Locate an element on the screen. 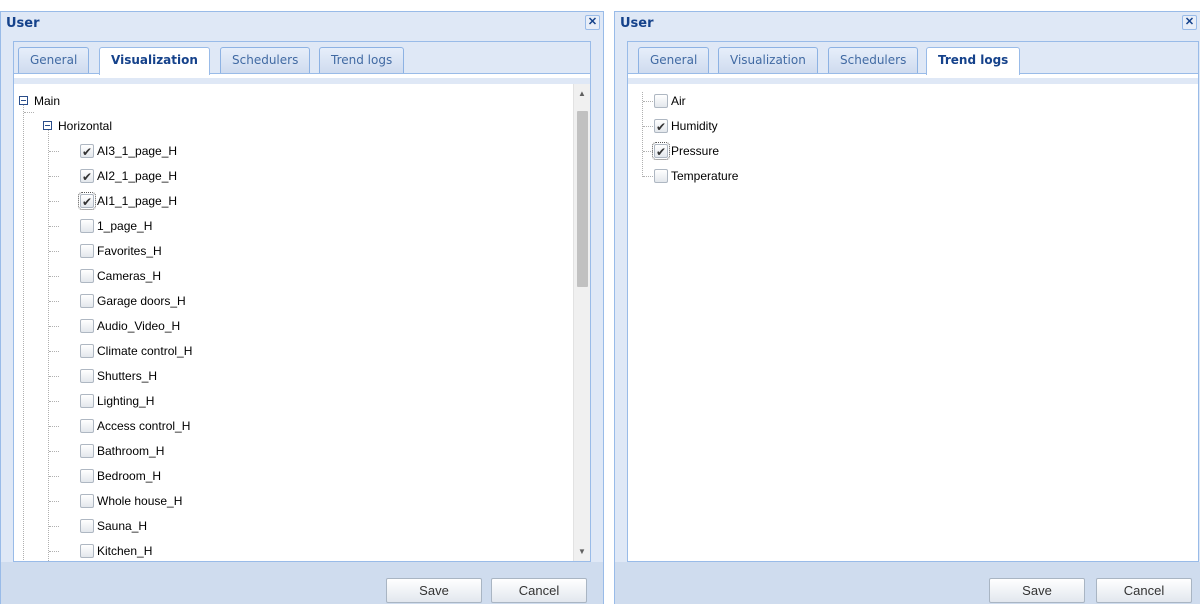 The image size is (1200, 604). tree-item-label: Temperature is located at coordinates (705, 176).